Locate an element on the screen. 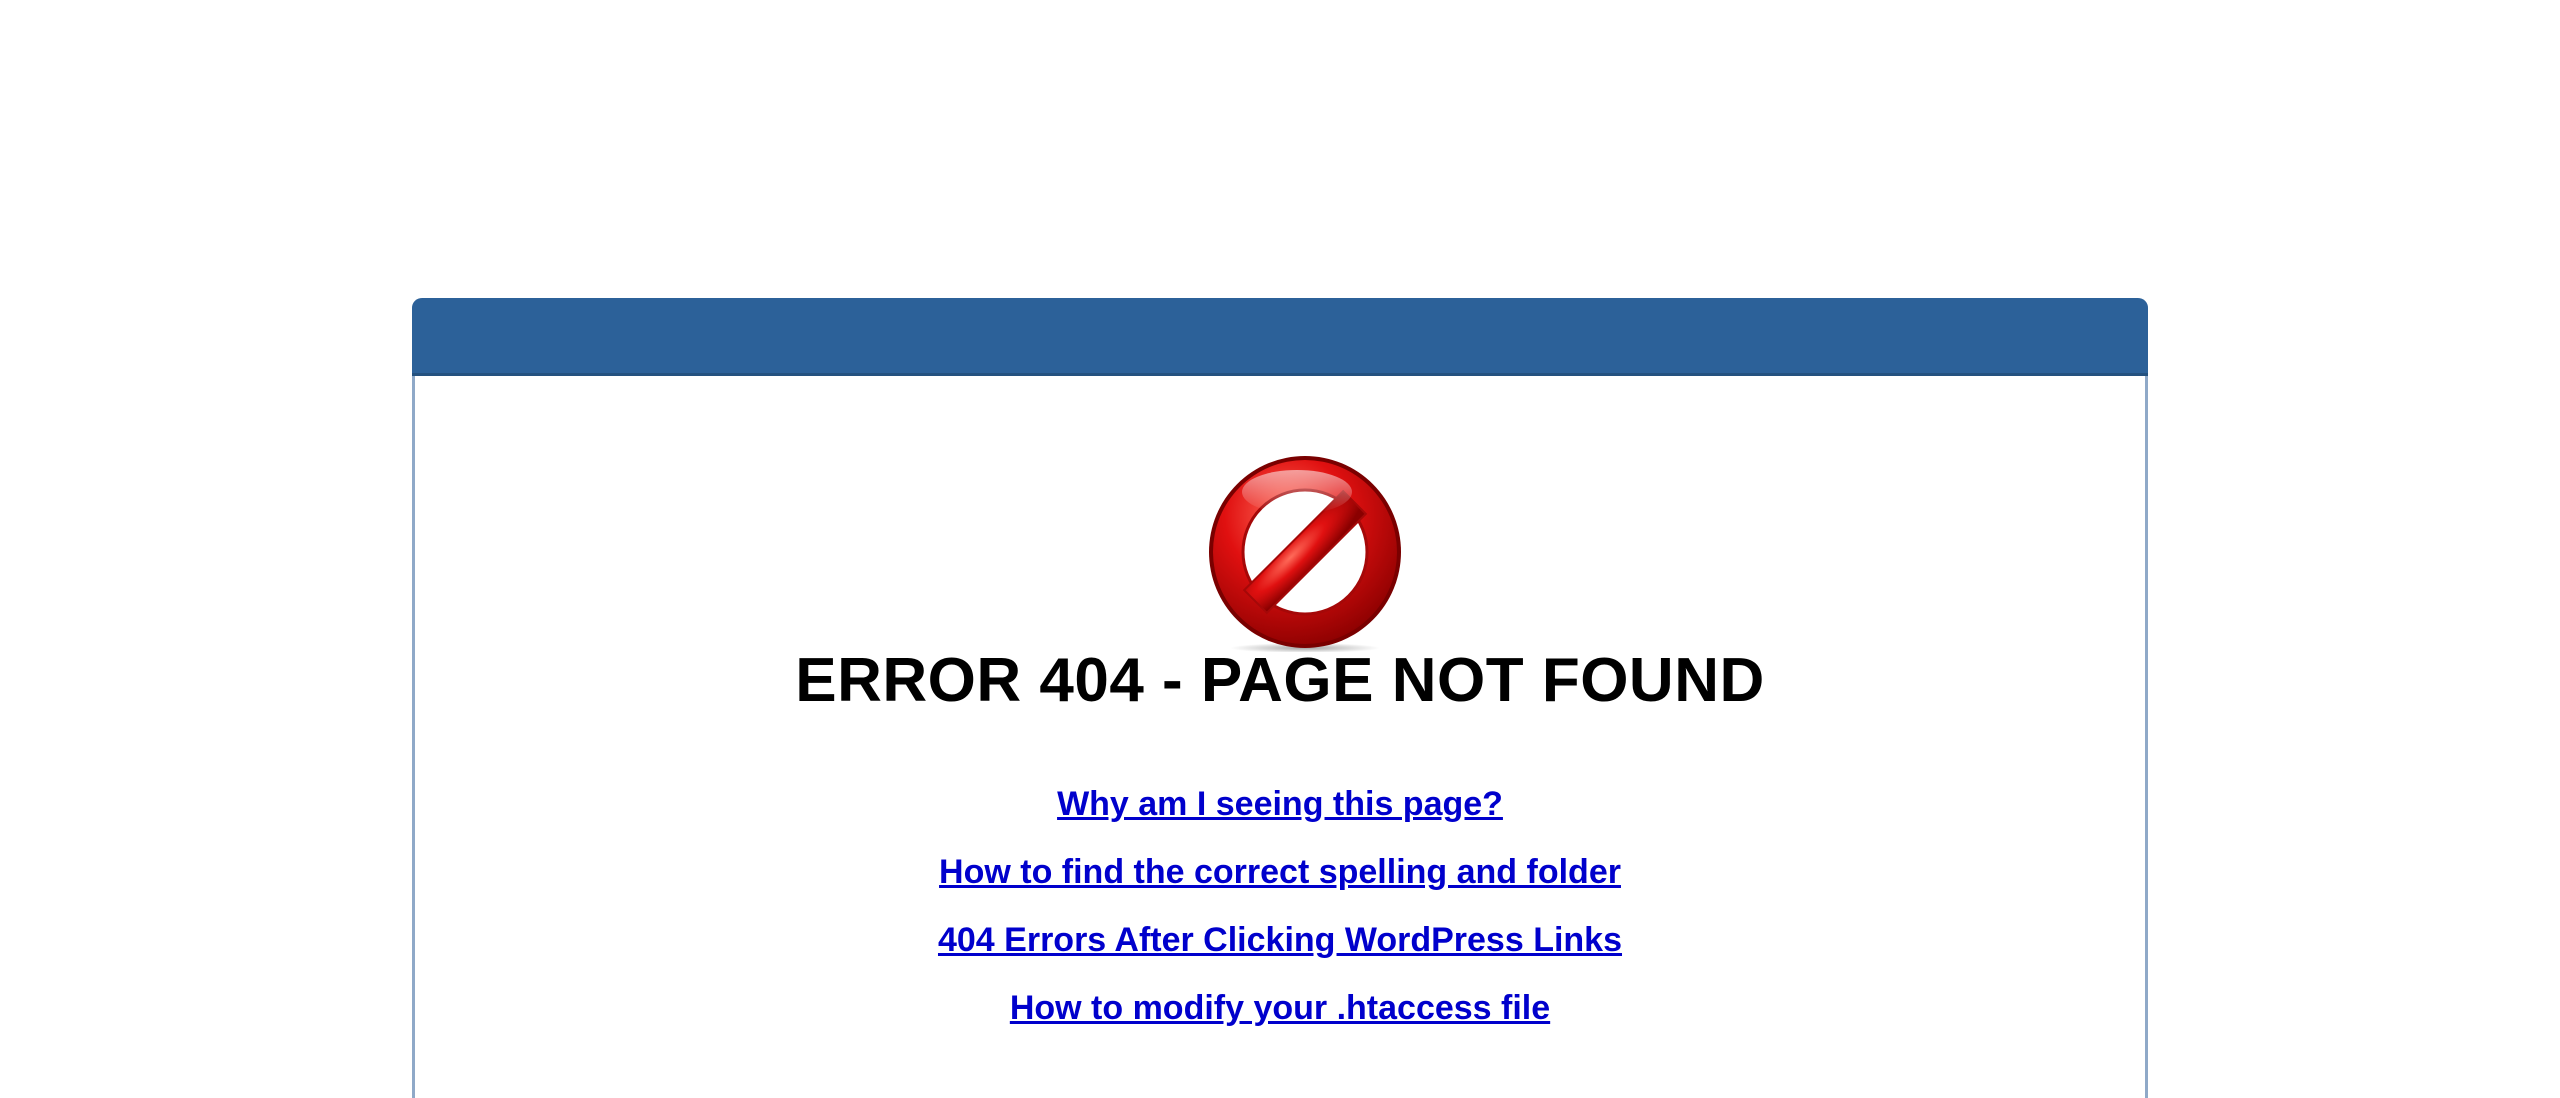 Image resolution: width=2560 pixels, height=1098 pixels. panel-header-bar is located at coordinates (1280, 337).